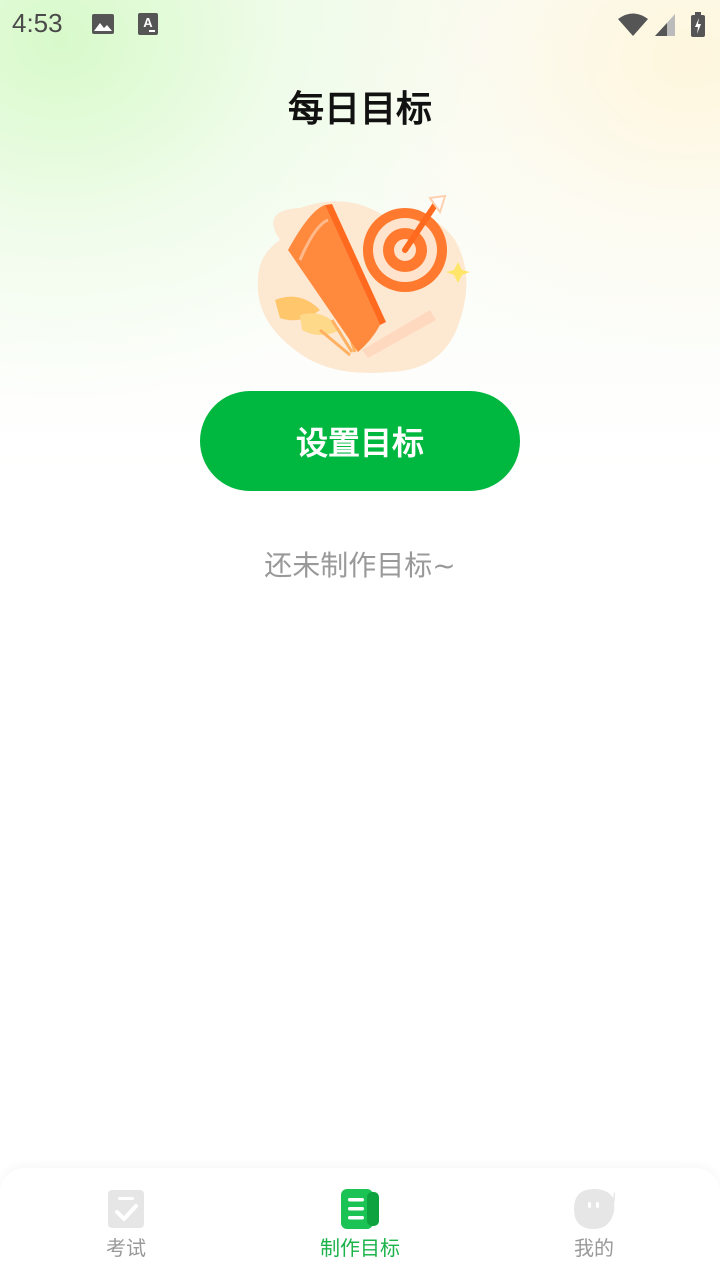 The image size is (720, 1280). What do you see at coordinates (360, 441) in the screenshot?
I see `set-goal-button: 设置目标` at bounding box center [360, 441].